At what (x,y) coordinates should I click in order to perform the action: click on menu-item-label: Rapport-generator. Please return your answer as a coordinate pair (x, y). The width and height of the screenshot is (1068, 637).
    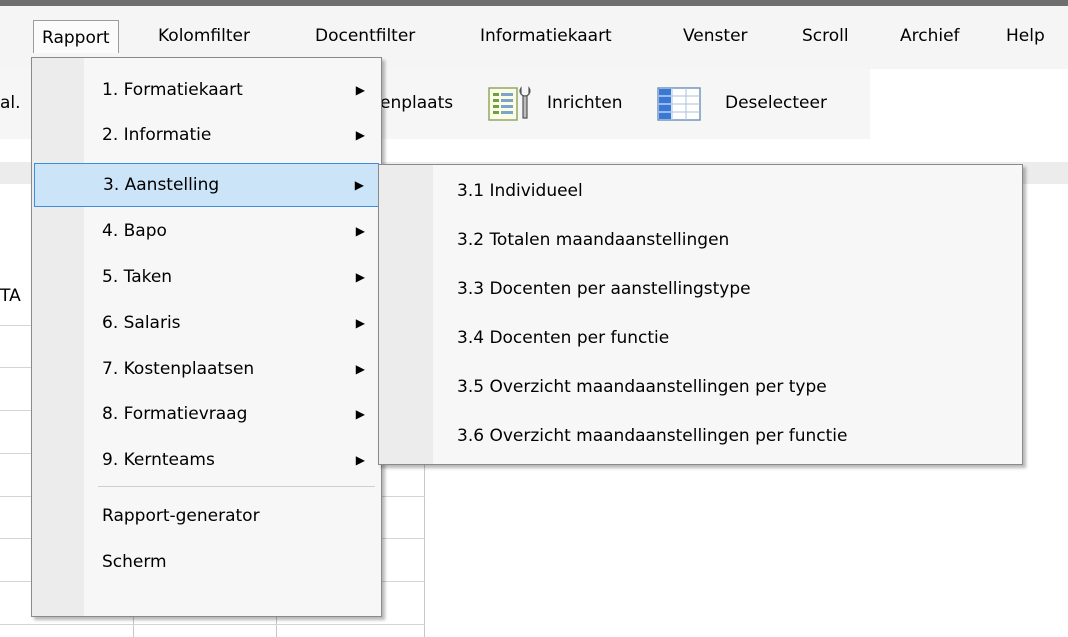
    Looking at the image, I should click on (181, 516).